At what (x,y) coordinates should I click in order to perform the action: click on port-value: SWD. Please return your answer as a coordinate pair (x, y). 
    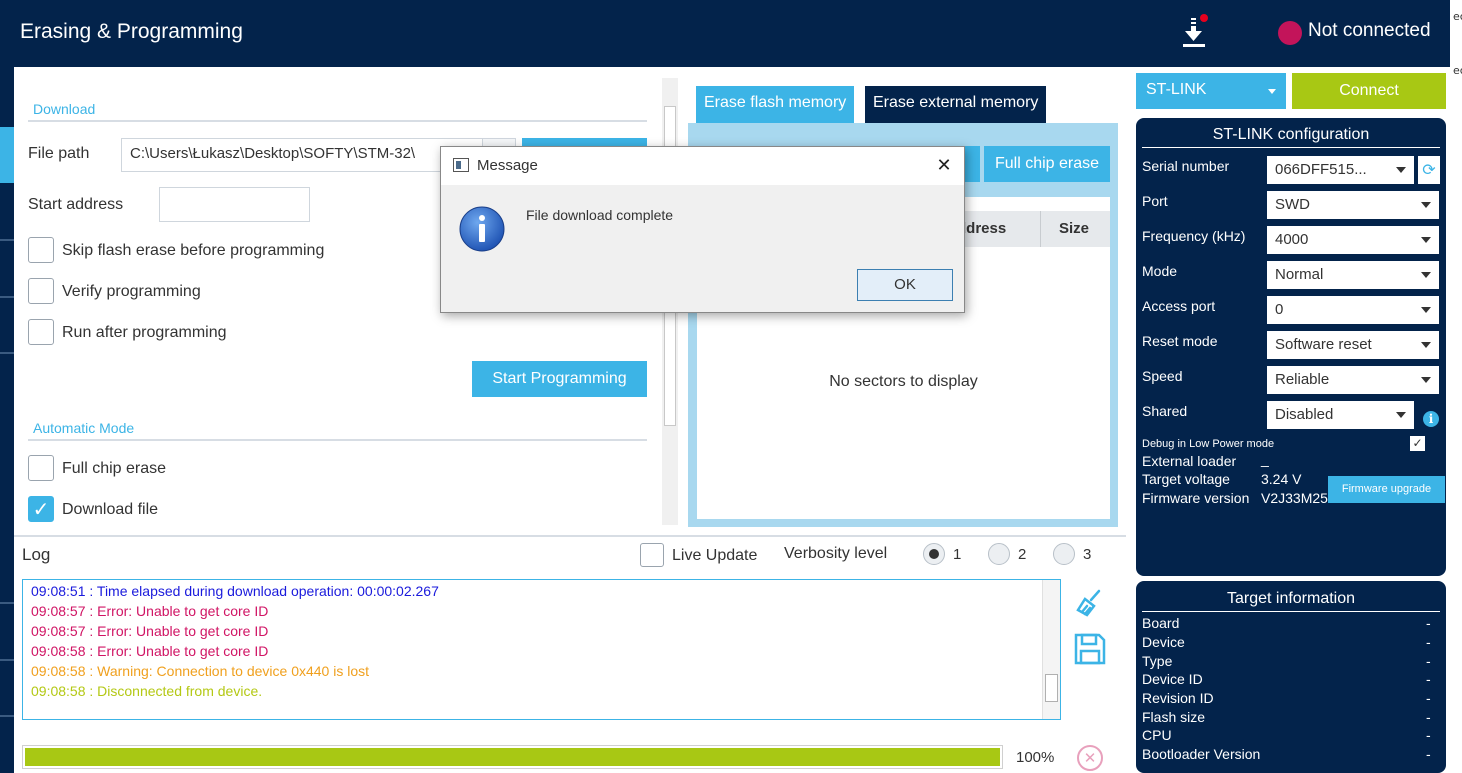
    Looking at the image, I should click on (1292, 204).